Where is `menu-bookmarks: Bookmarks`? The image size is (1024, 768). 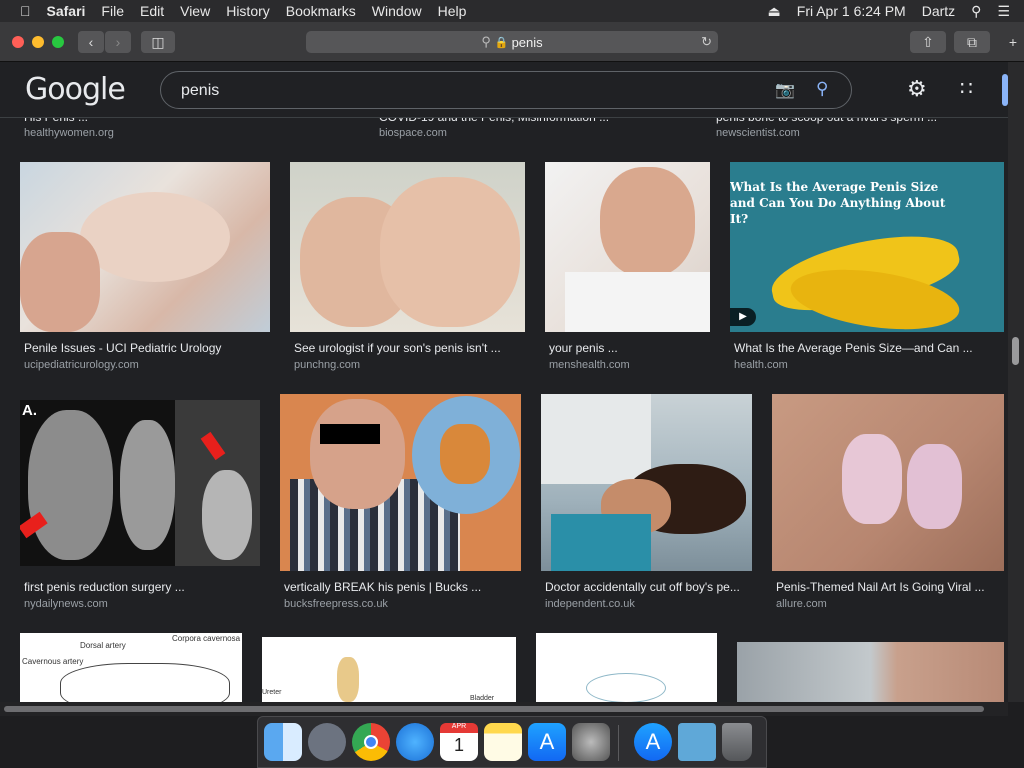 menu-bookmarks: Bookmarks is located at coordinates (321, 11).